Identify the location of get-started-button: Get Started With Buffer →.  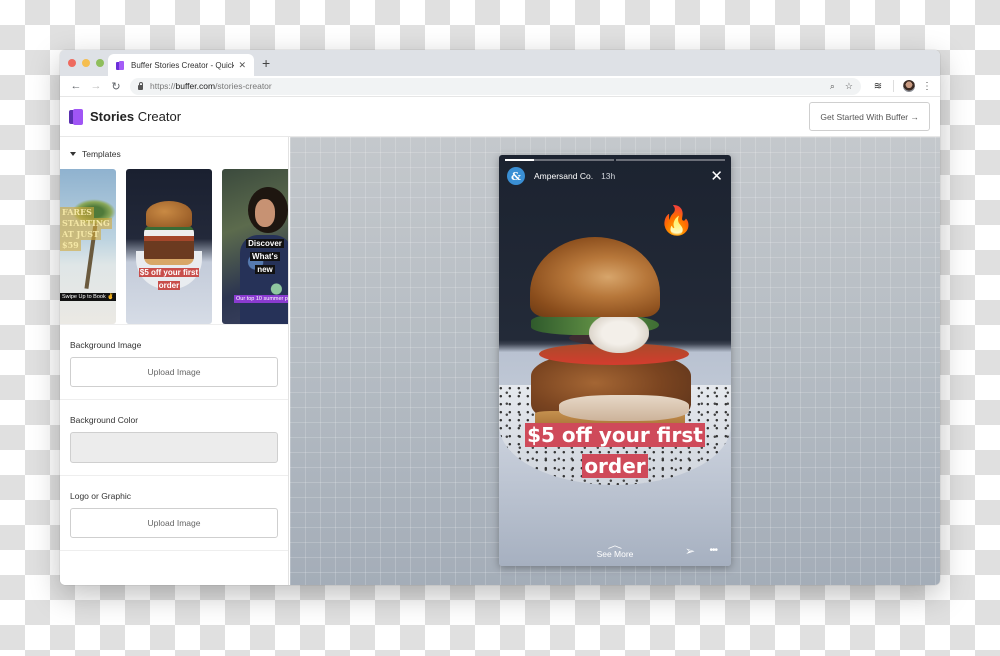
(869, 116).